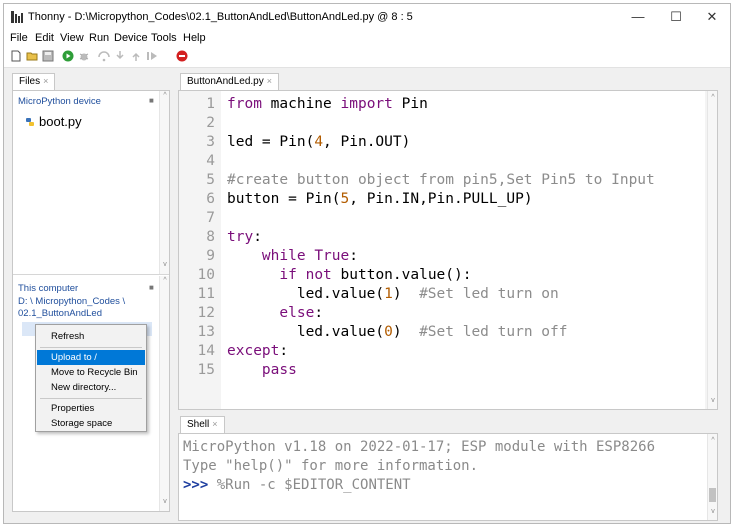 This screenshot has width=734, height=527. I want to click on menu-view: View, so click(72, 38).